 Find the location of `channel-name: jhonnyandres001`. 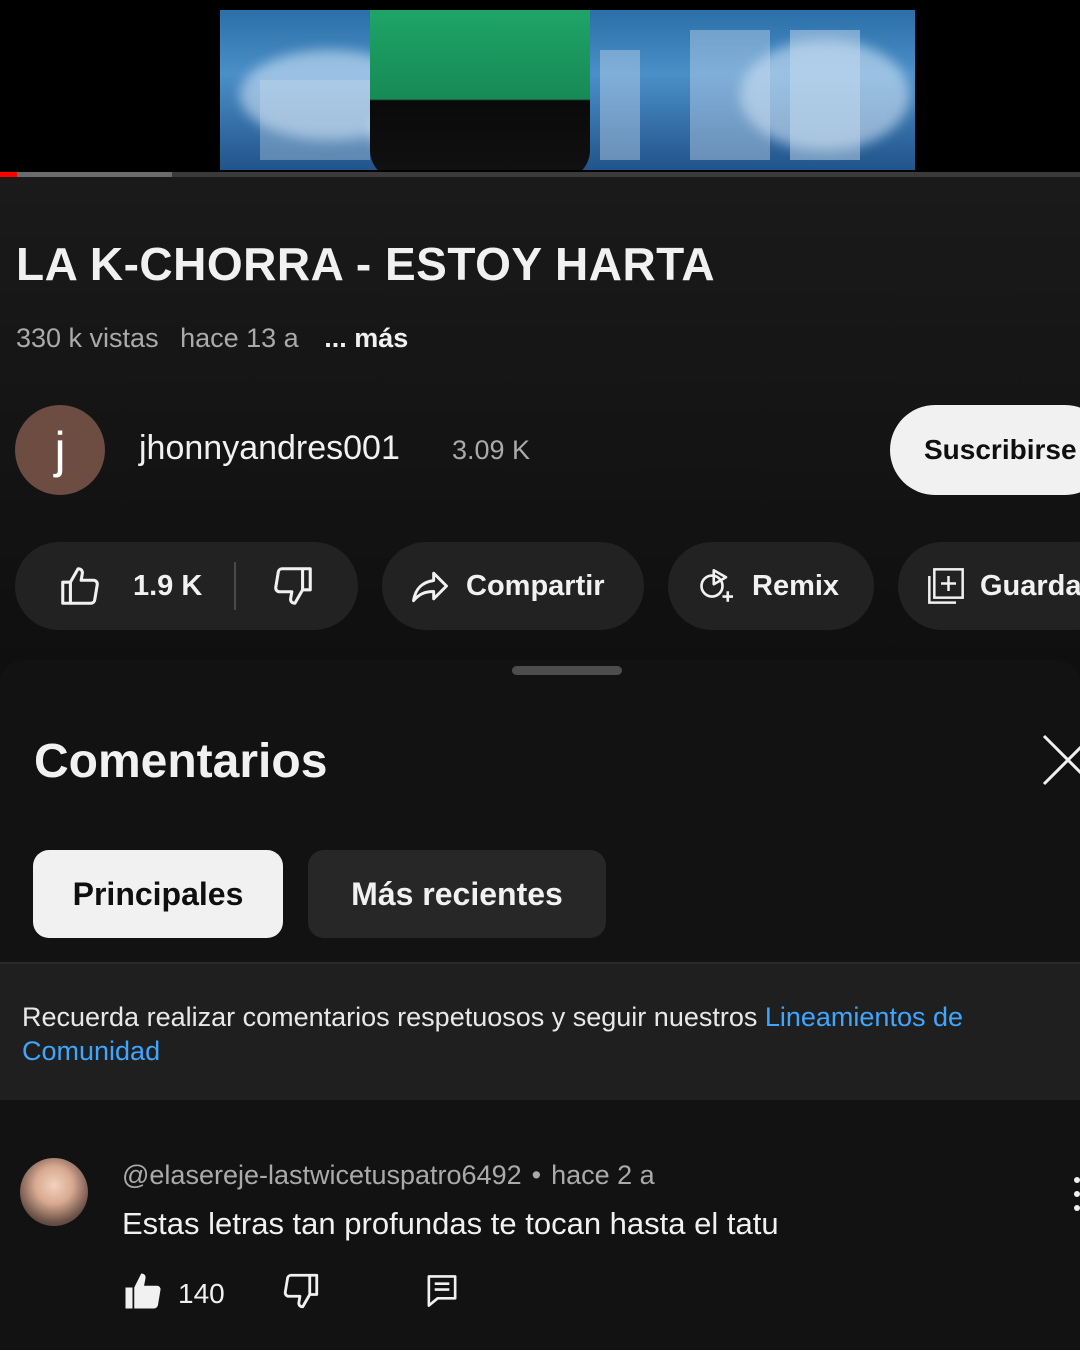

channel-name: jhonnyandres001 is located at coordinates (269, 448).